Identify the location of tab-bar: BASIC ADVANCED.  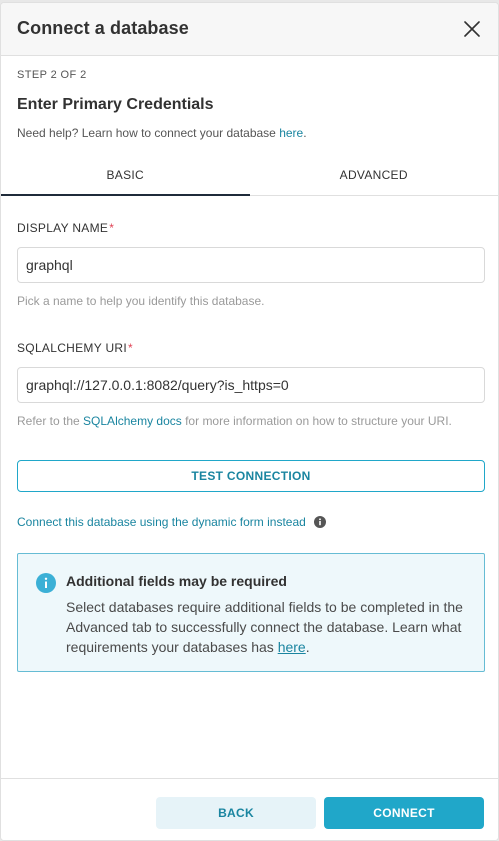
(249, 175).